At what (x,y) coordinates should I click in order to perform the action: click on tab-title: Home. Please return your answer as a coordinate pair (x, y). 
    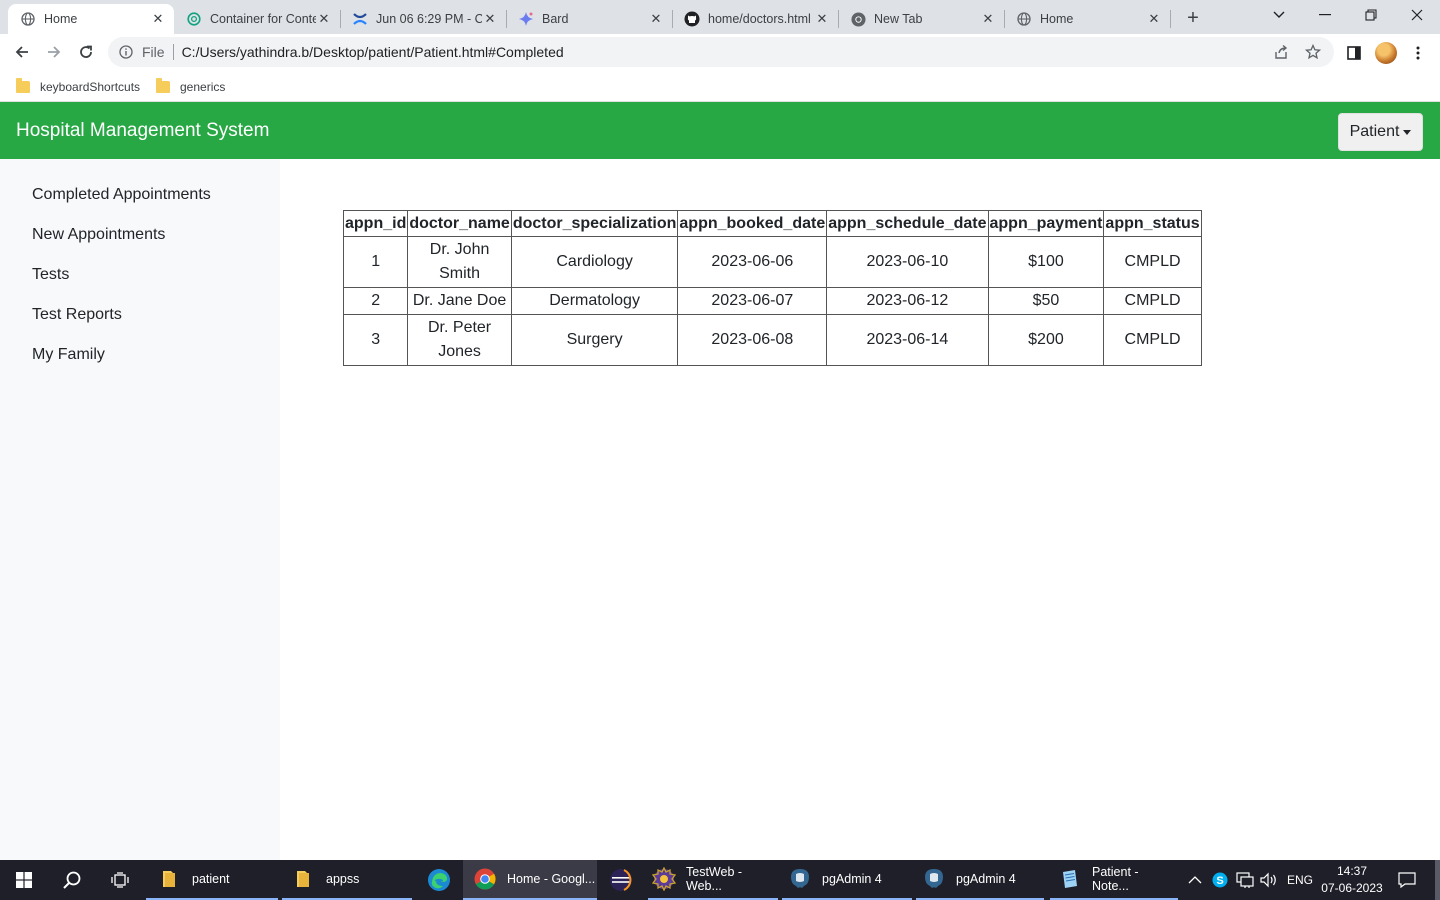
    Looking at the image, I should click on (61, 19).